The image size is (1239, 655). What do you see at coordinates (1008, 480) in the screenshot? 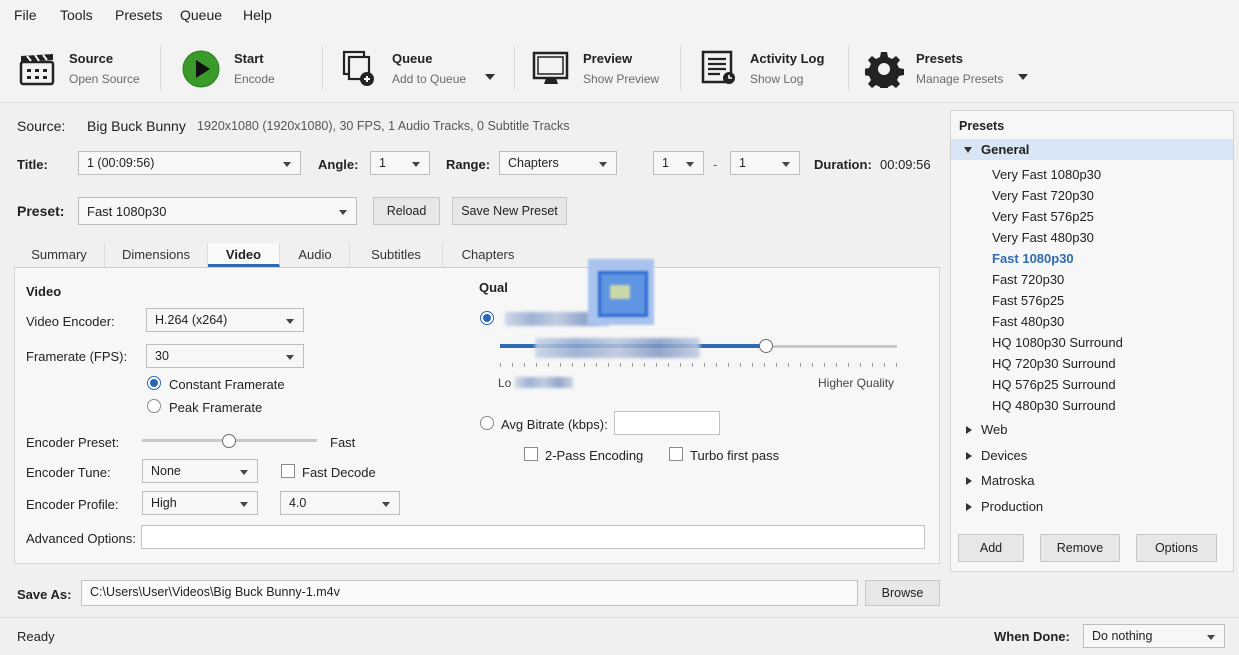
I see `preset-group-label: Matroska` at bounding box center [1008, 480].